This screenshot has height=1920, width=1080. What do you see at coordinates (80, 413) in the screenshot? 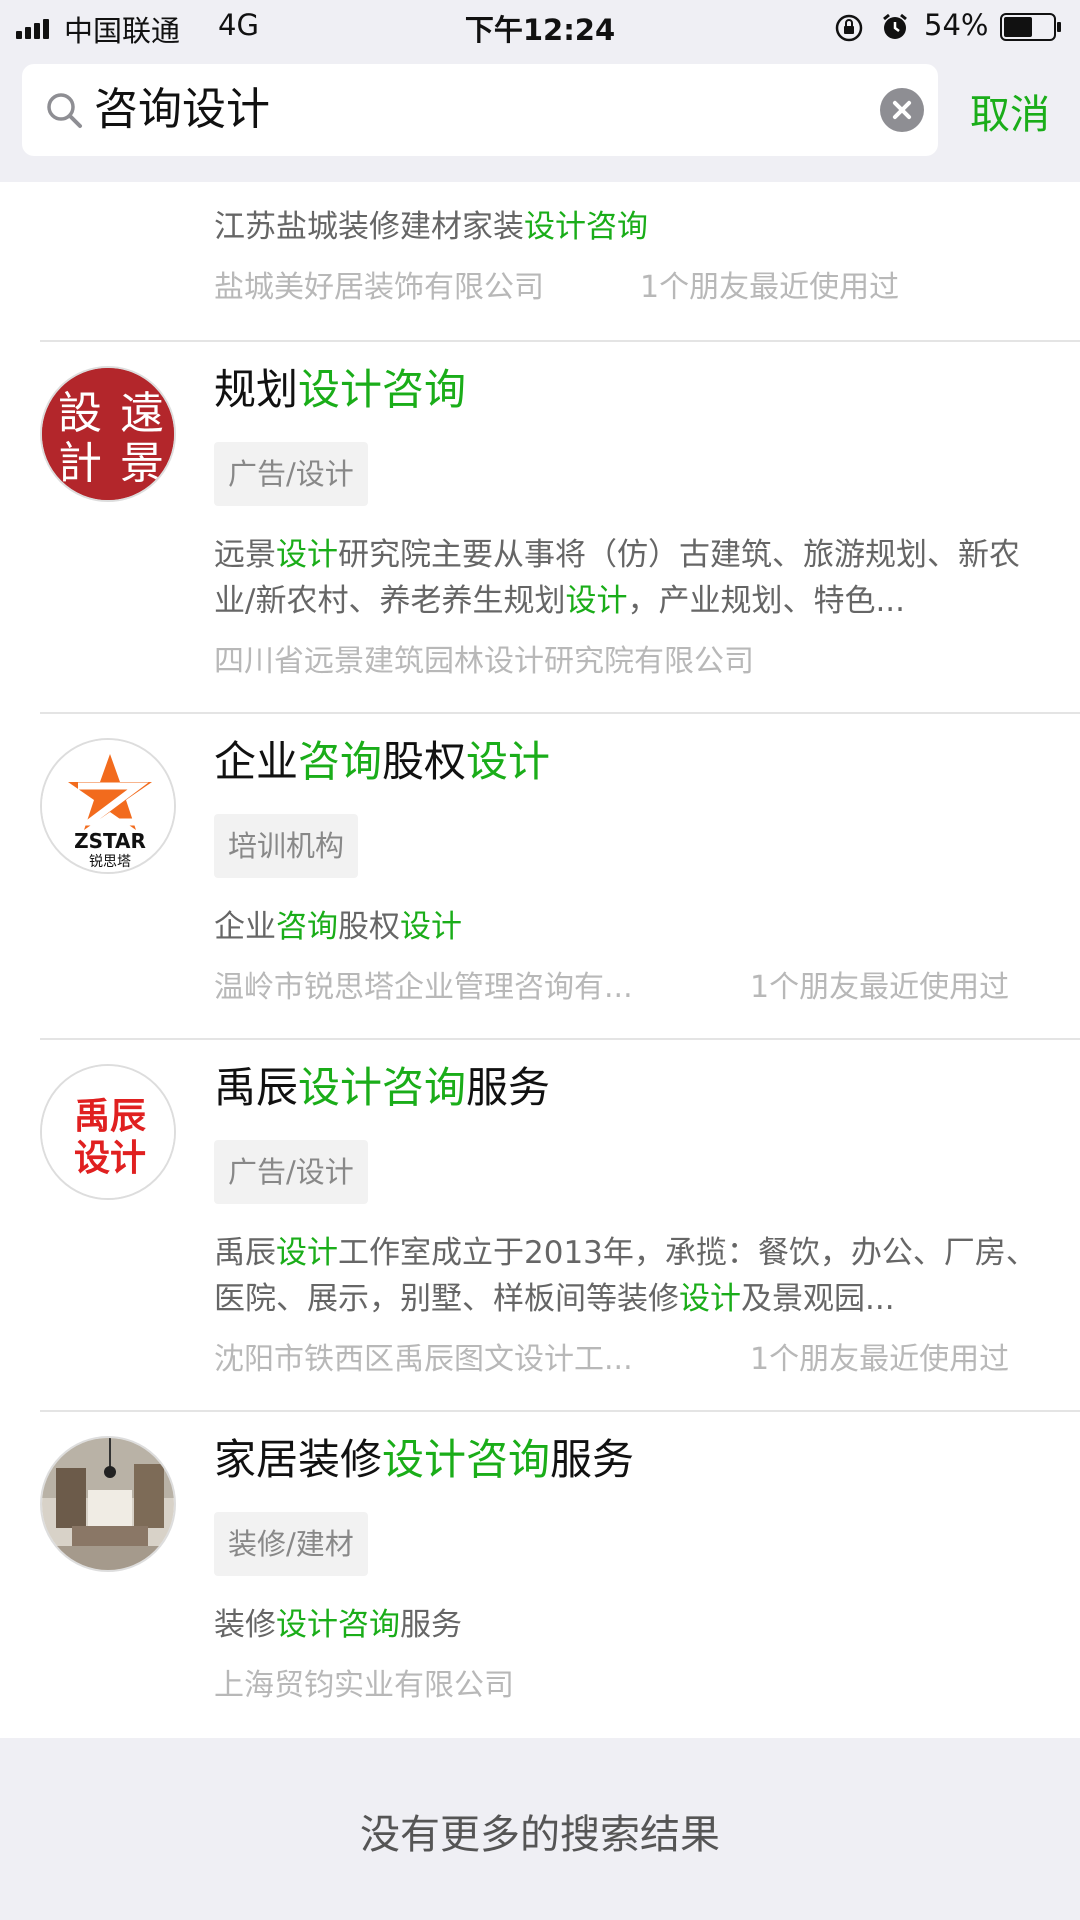
I see `svg-text: 設` at bounding box center [80, 413].